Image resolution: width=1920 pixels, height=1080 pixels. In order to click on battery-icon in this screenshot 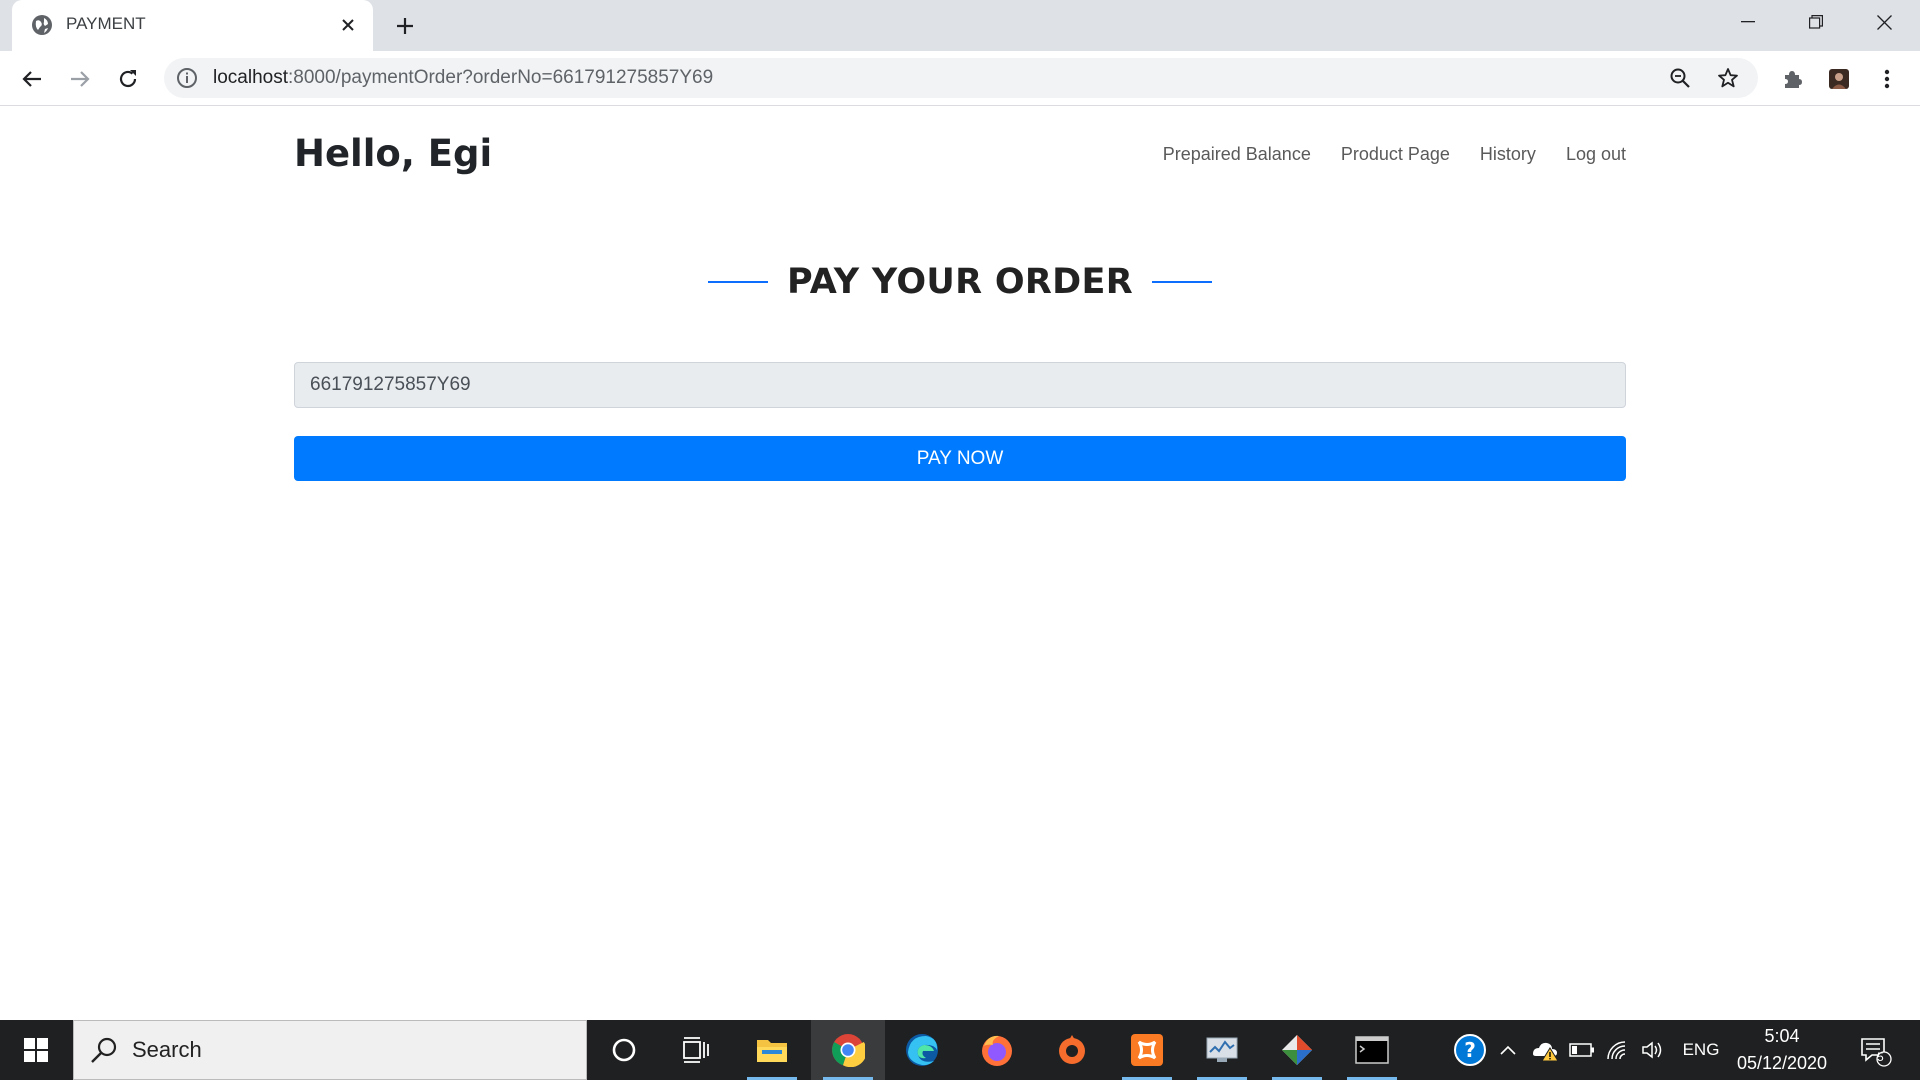, I will do `click(1582, 1050)`.